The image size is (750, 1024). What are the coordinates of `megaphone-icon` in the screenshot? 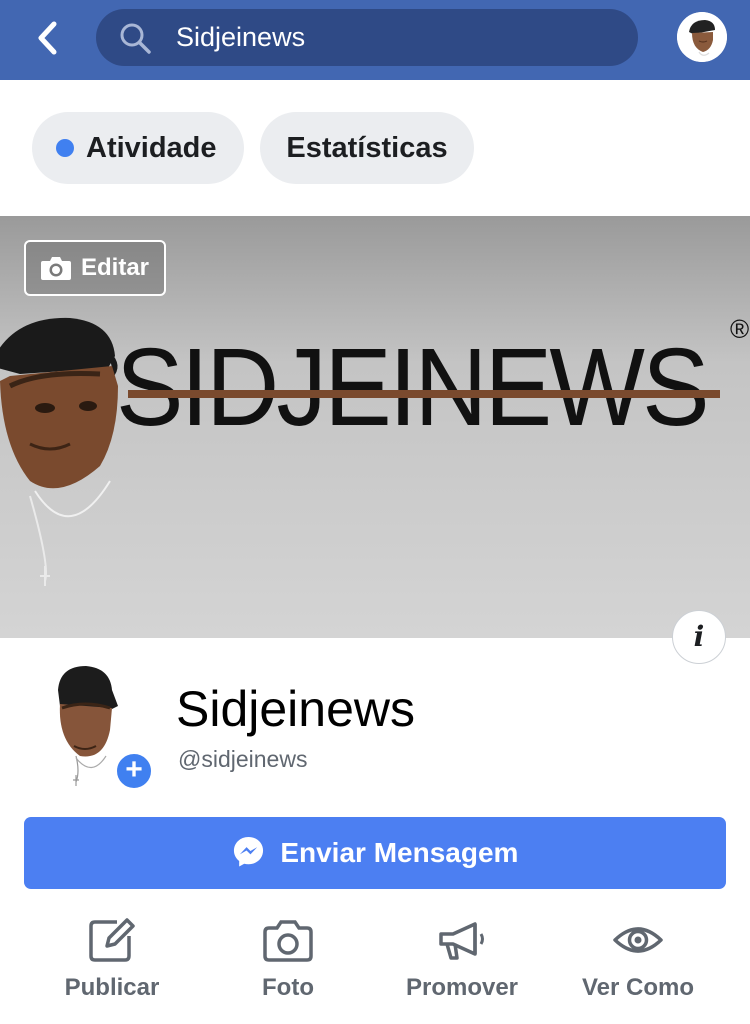 It's located at (461, 941).